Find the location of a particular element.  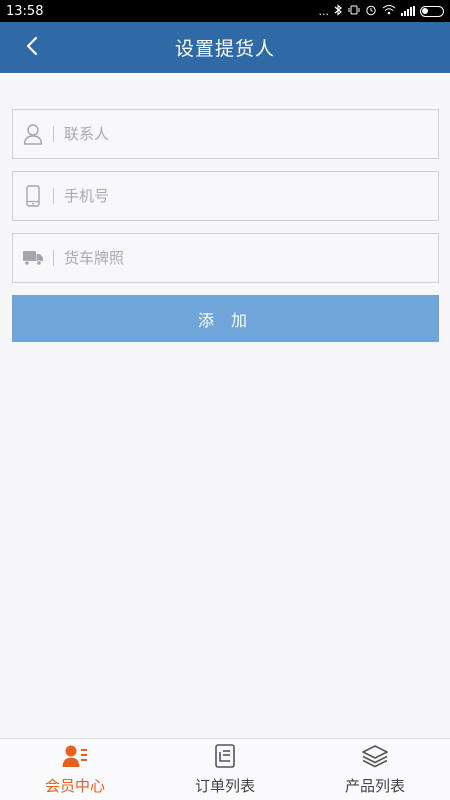

battery-icon is located at coordinates (432, 11).